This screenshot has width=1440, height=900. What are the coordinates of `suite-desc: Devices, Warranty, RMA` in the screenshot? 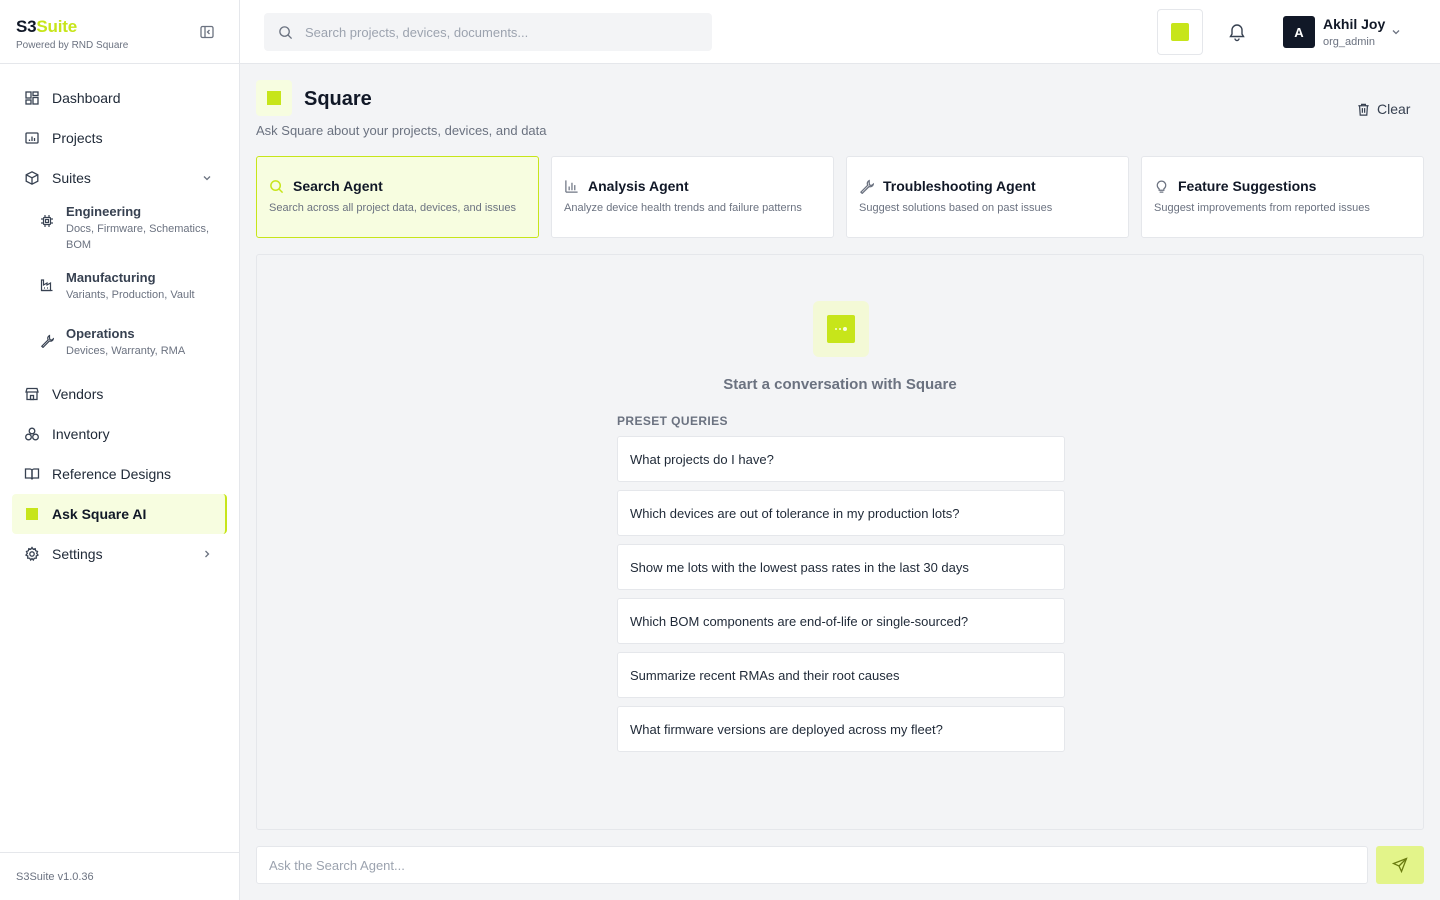 It's located at (126, 351).